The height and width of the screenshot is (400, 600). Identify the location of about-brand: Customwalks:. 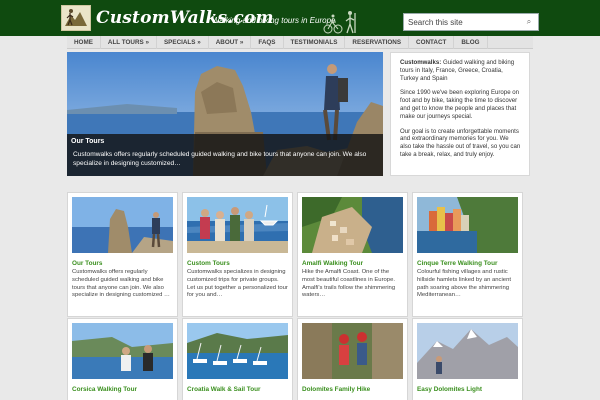
(421, 62).